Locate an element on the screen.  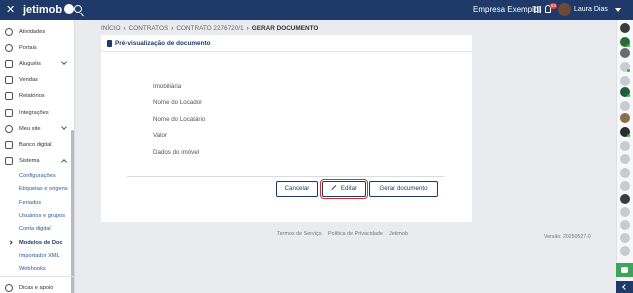
sidebar-item-integracoes: Integrações is located at coordinates (37, 113).